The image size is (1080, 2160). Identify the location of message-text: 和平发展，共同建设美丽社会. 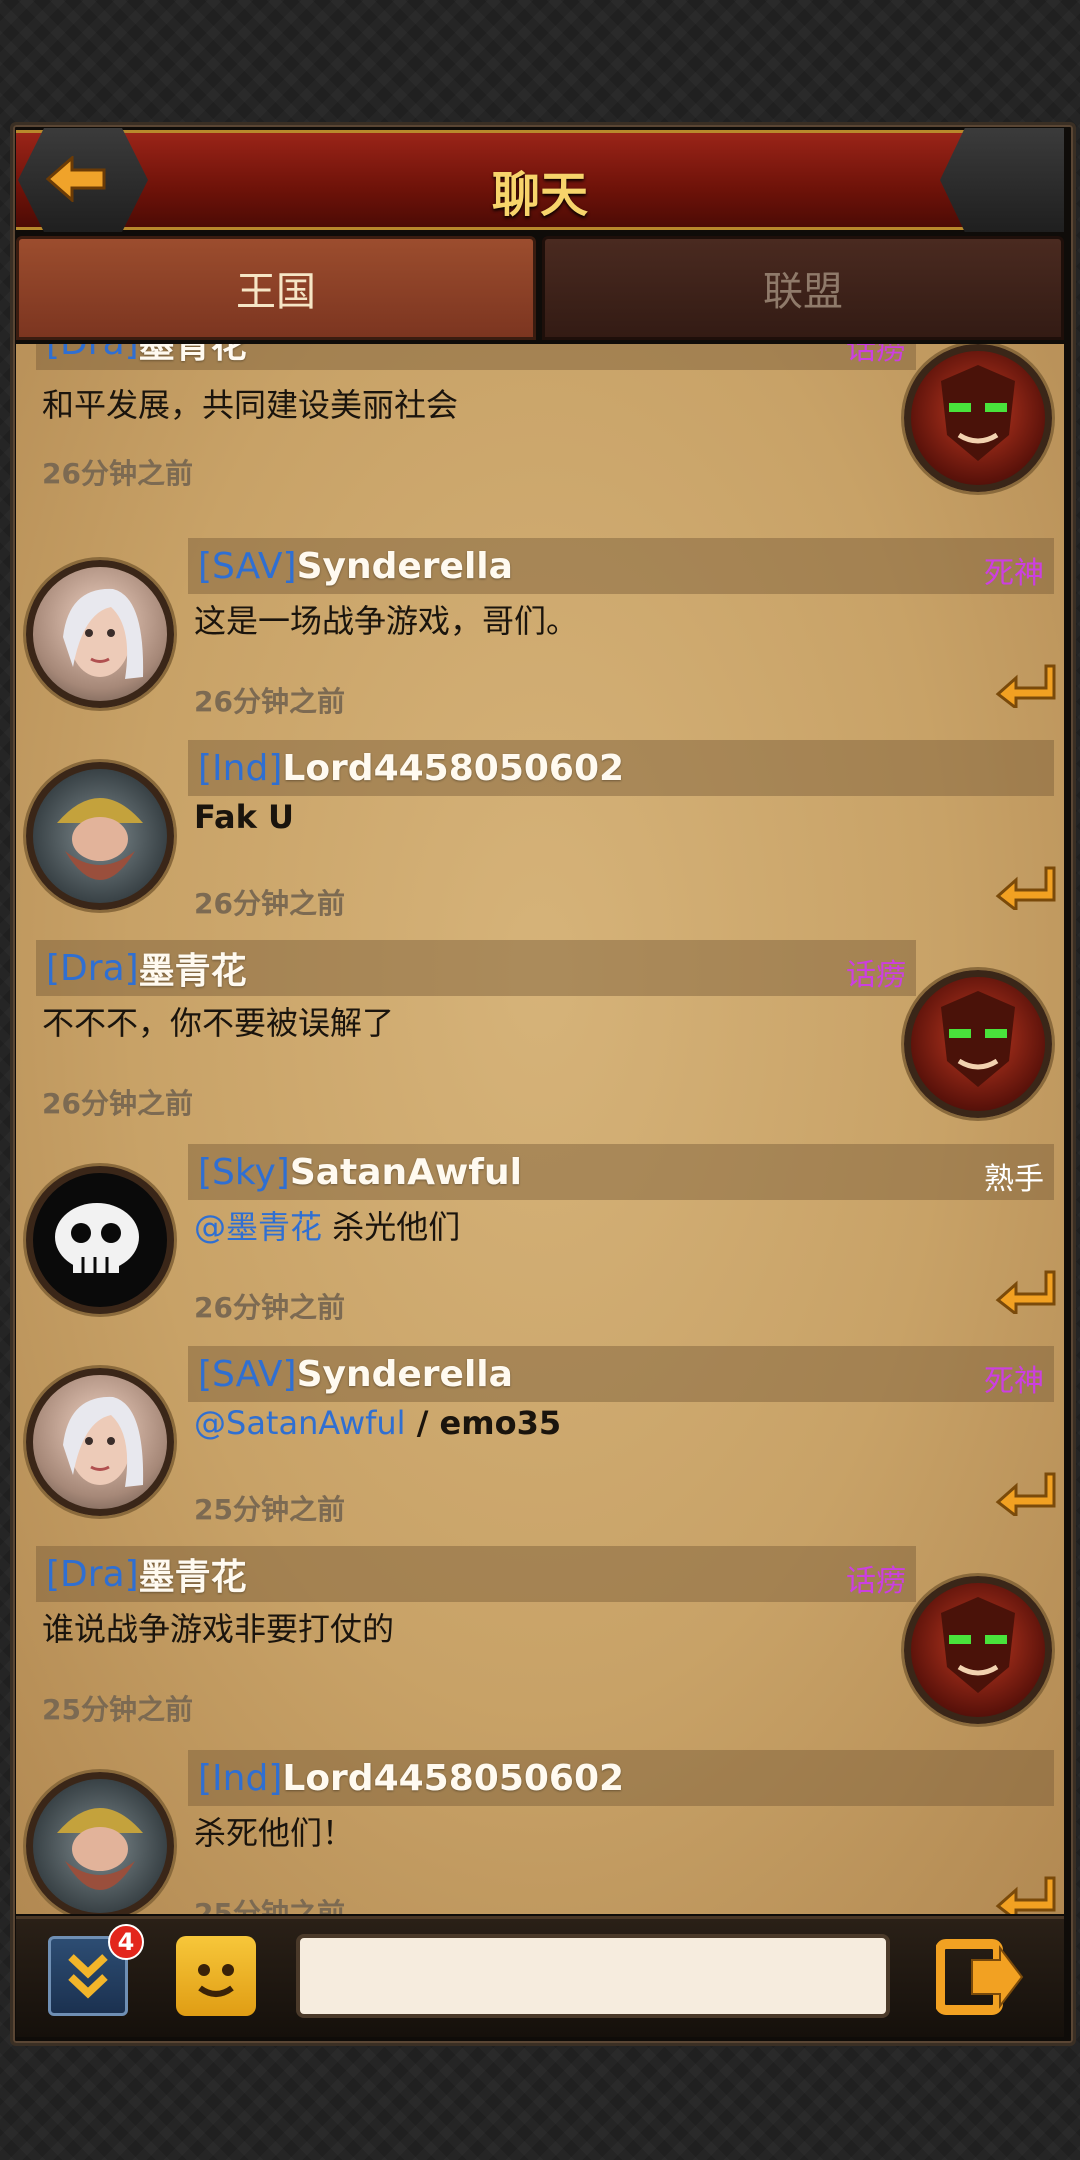
(250, 405).